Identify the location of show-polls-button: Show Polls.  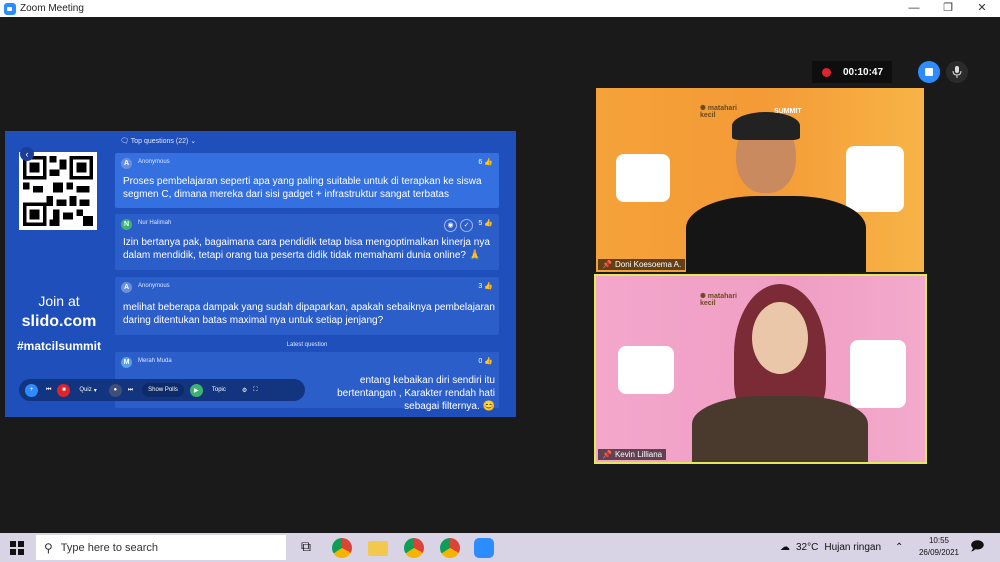
(163, 390).